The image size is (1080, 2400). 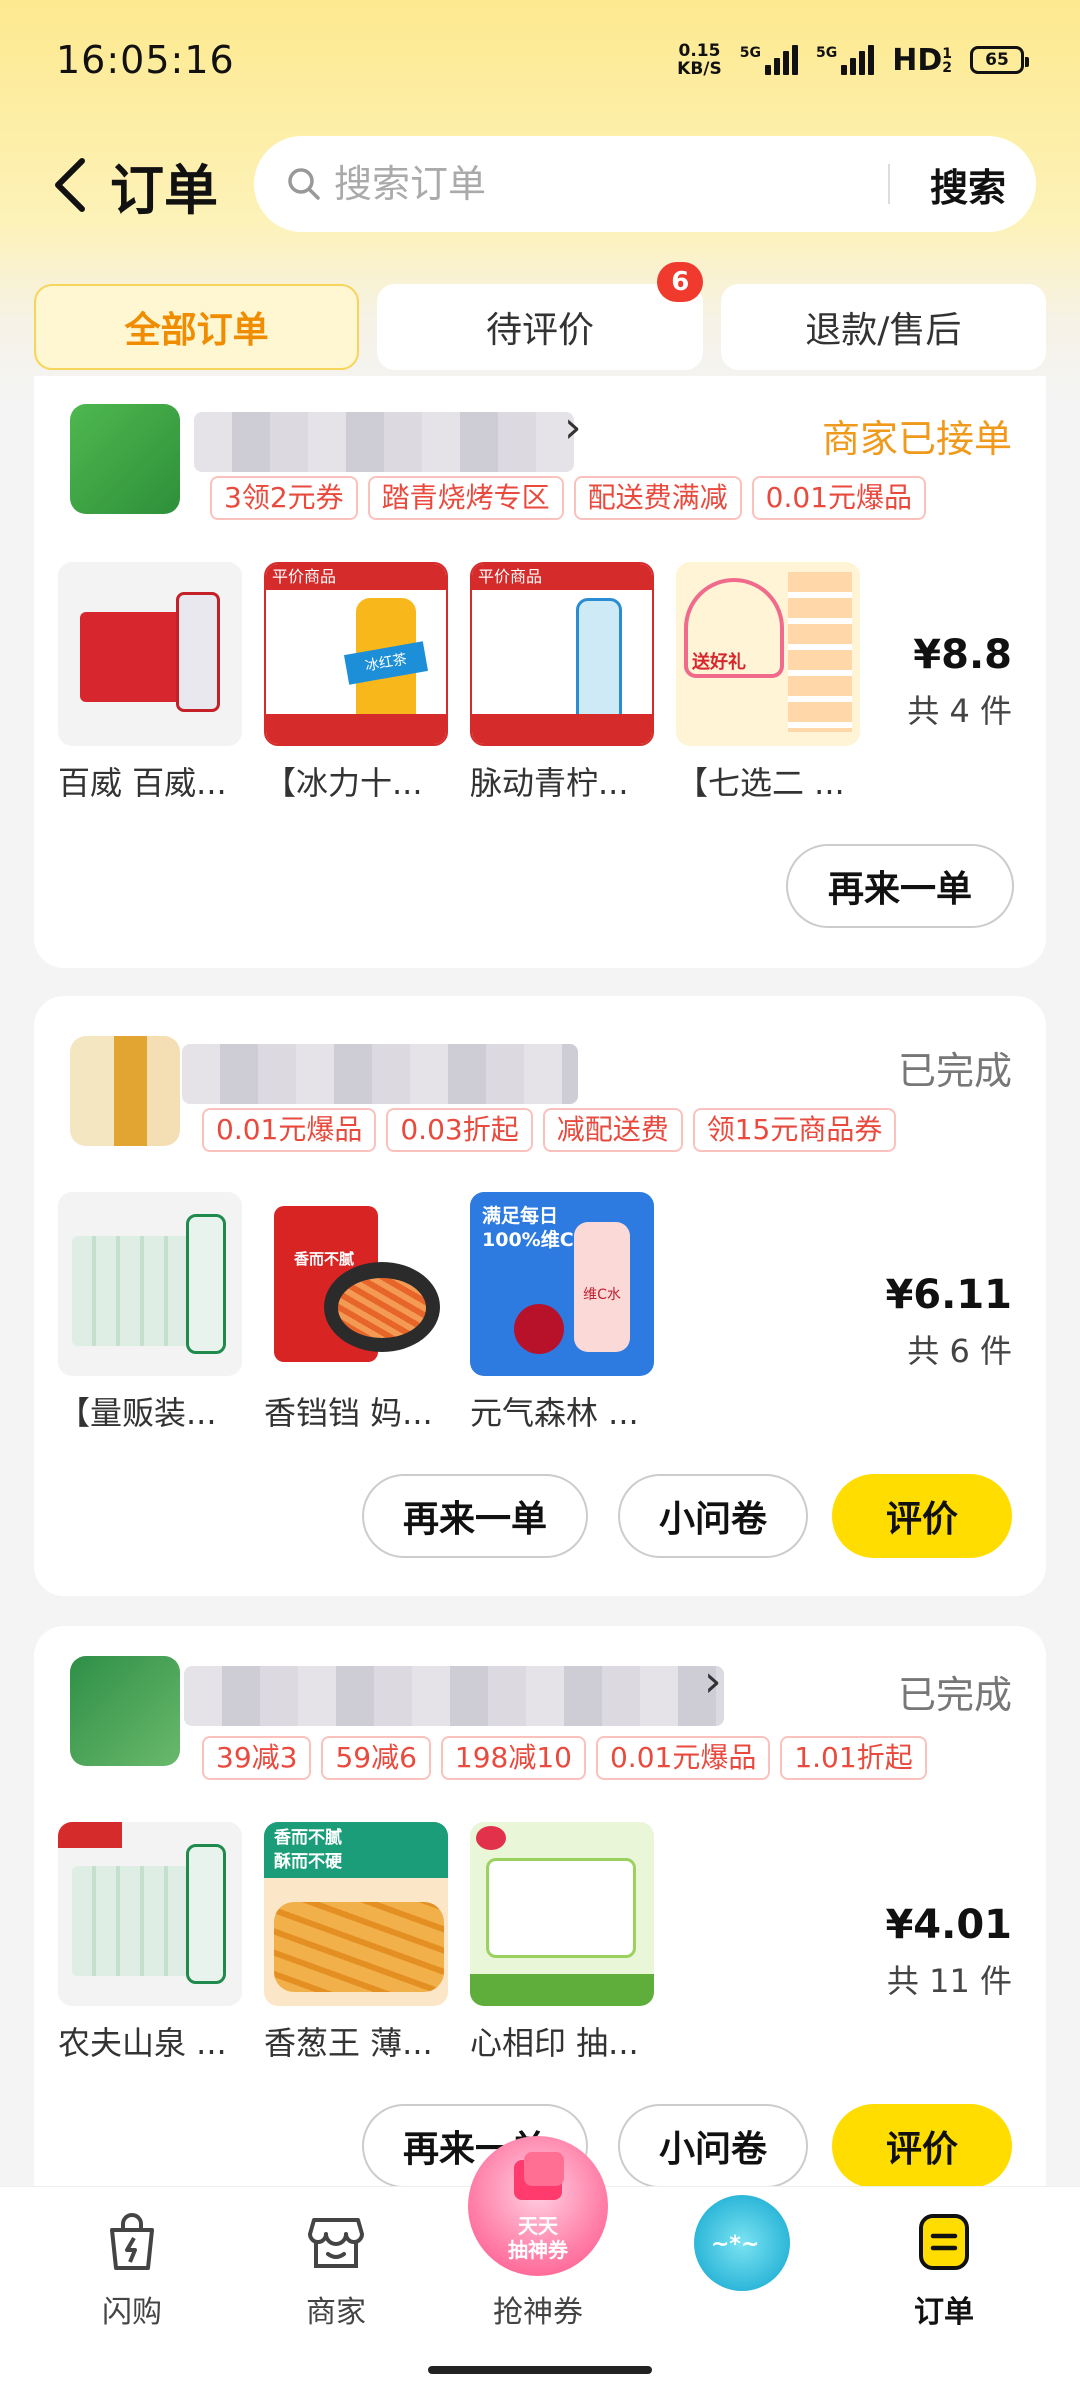 What do you see at coordinates (356, 1914) in the screenshot?
I see `product-image: 香而不腻 酥而不硬` at bounding box center [356, 1914].